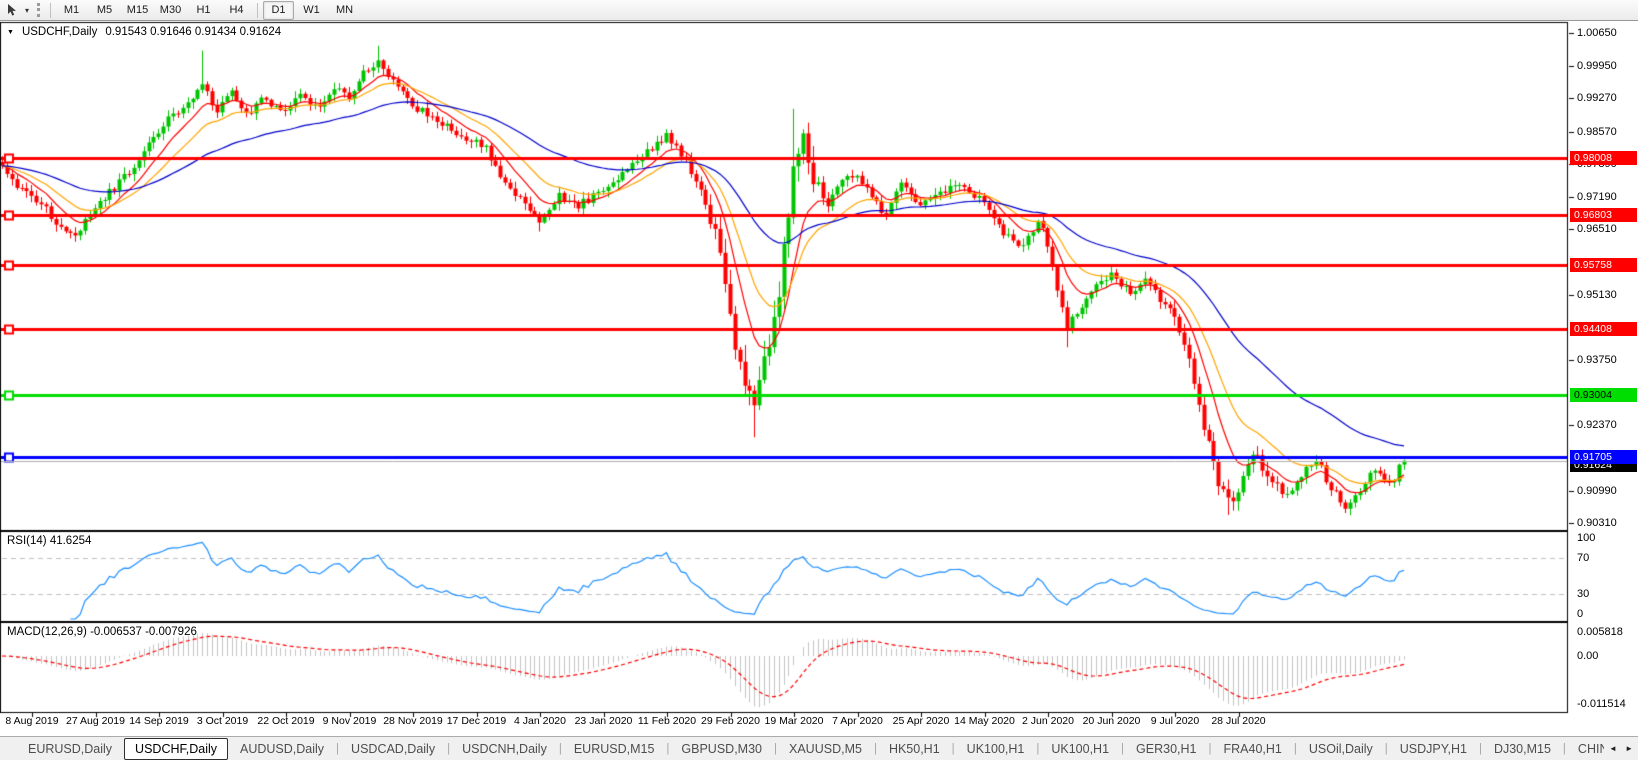  I want to click on collapse-chart-icon: ▼, so click(10, 32).